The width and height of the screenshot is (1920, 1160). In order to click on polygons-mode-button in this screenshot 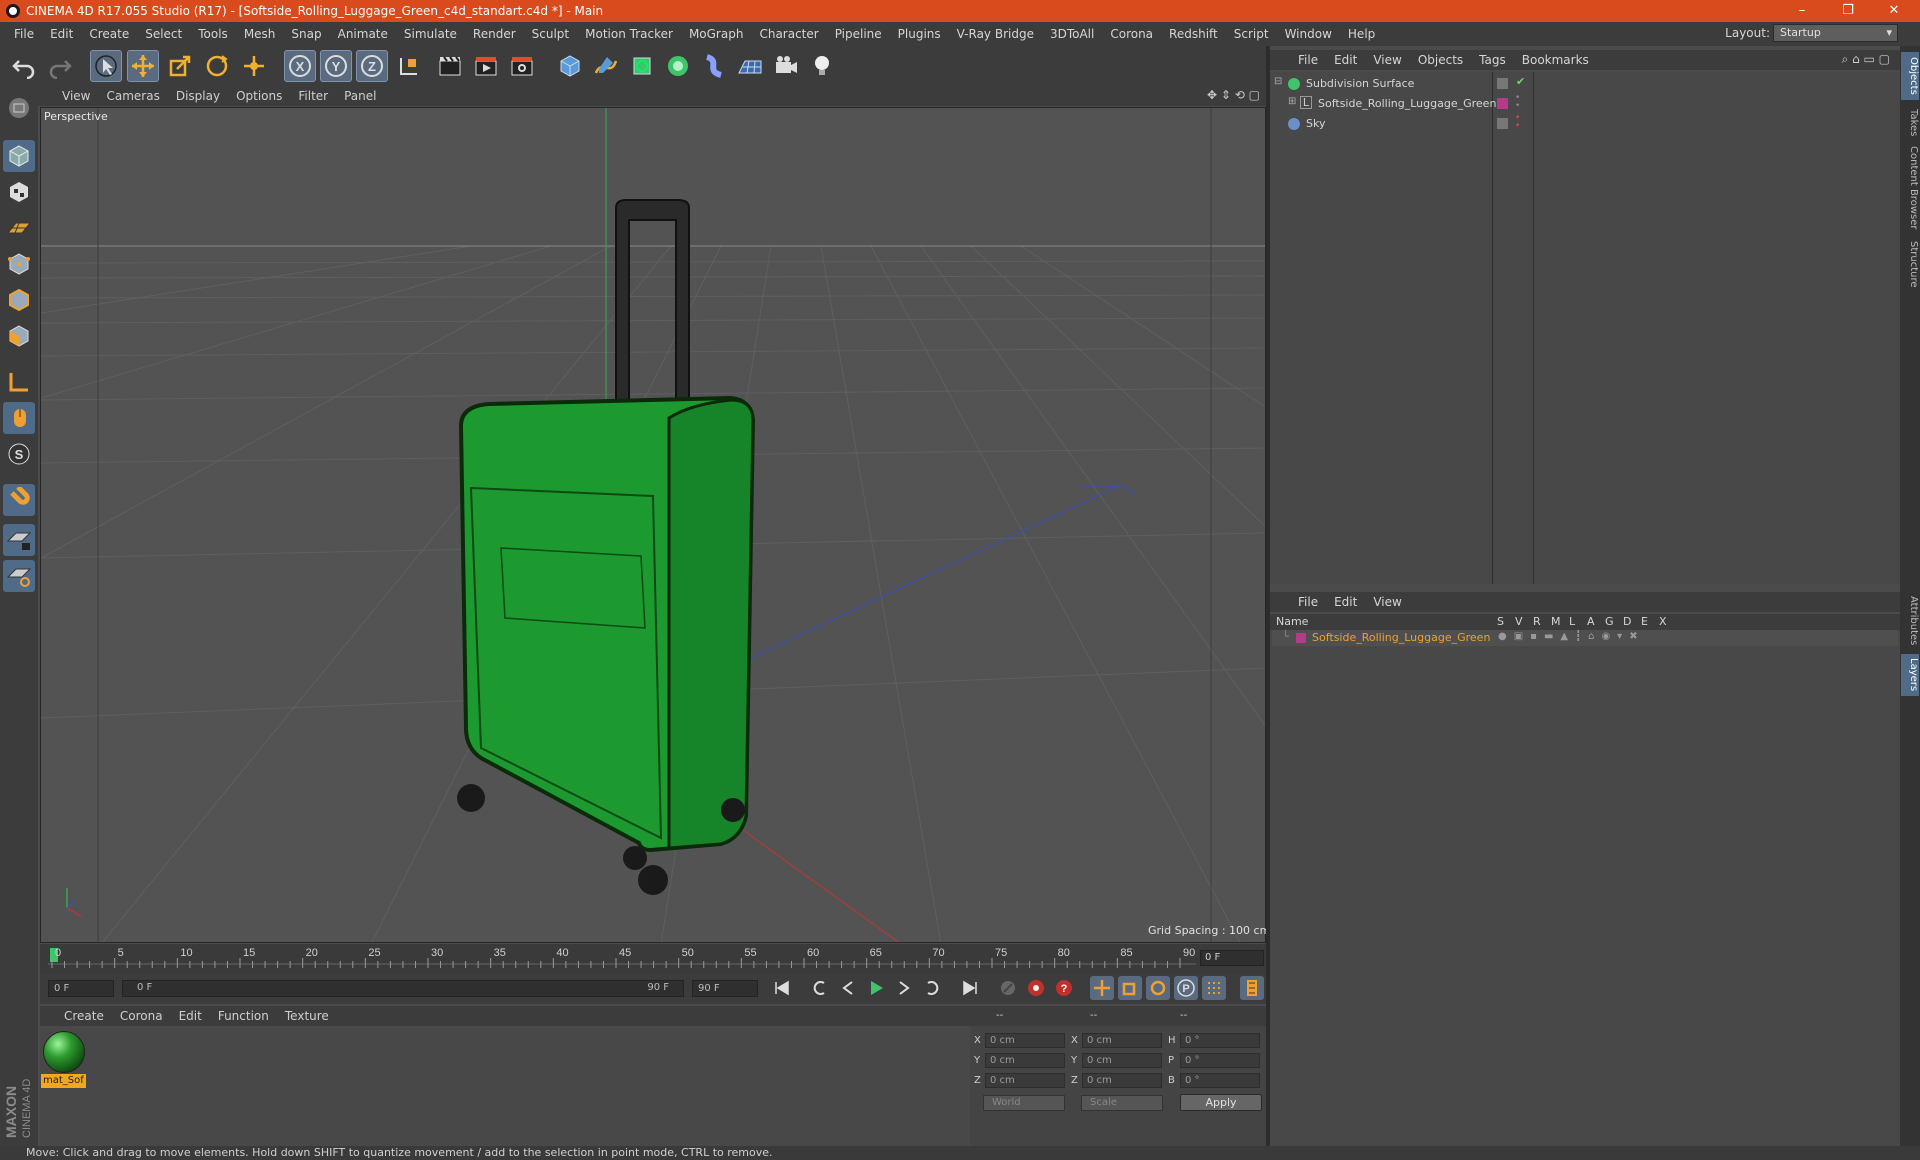, I will do `click(19, 336)`.